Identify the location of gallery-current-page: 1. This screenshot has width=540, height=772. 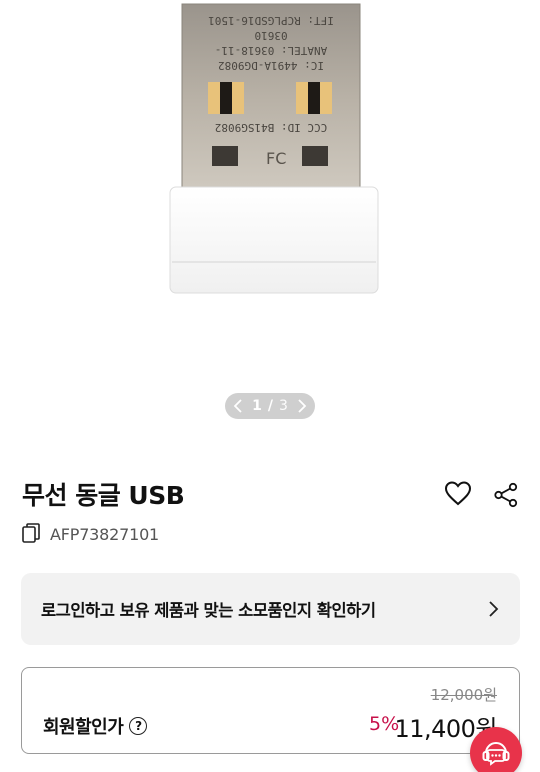
(257, 406).